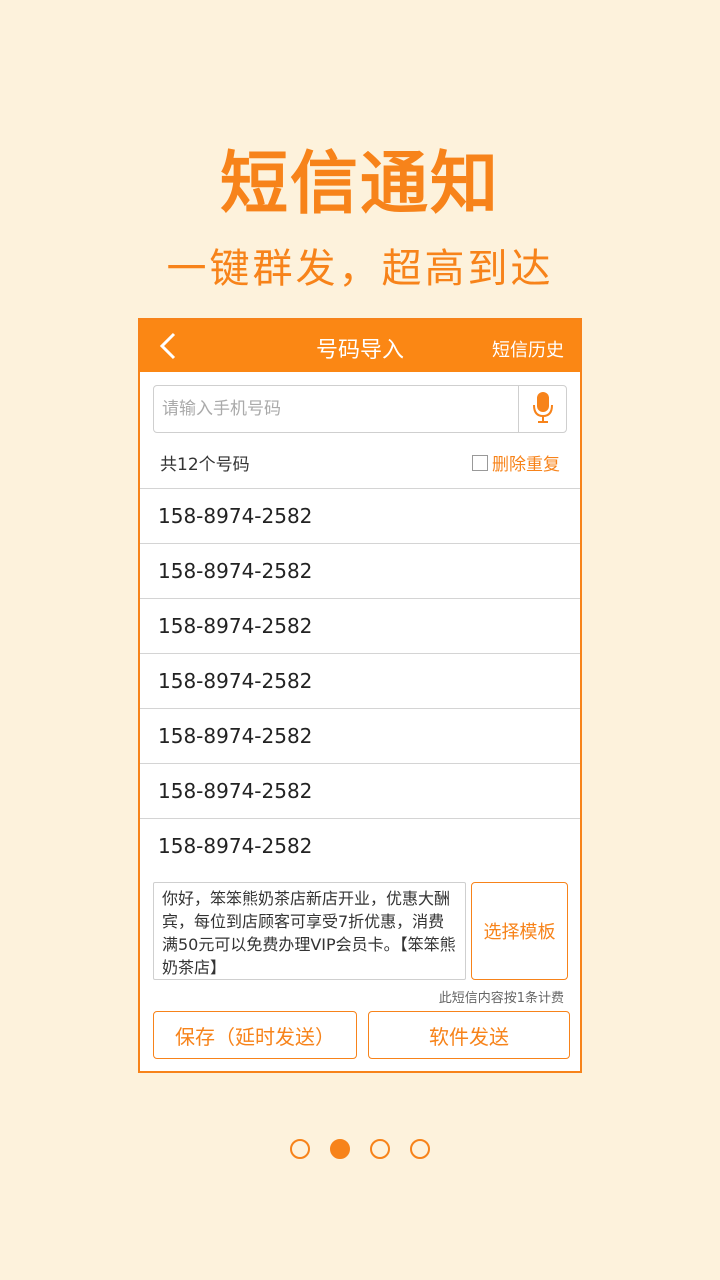  I want to click on billing-note: 此短信内容按1条计费, so click(501, 998).